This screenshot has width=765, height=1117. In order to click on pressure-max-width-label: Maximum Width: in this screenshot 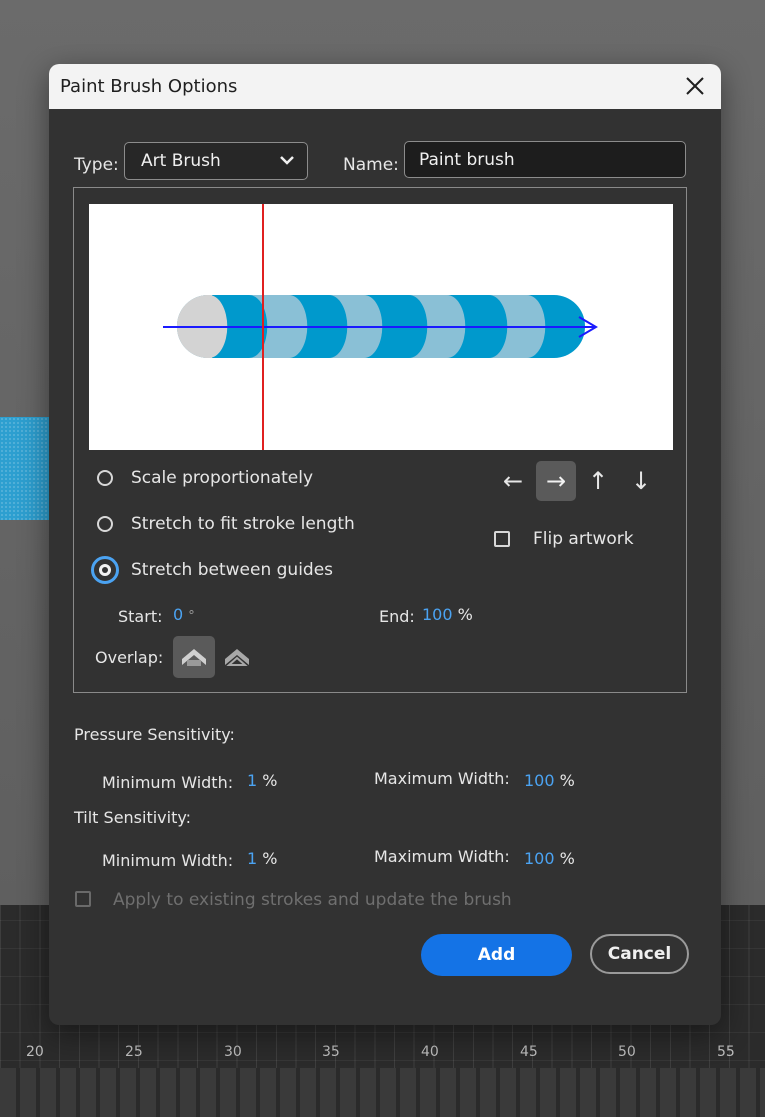, I will do `click(442, 778)`.